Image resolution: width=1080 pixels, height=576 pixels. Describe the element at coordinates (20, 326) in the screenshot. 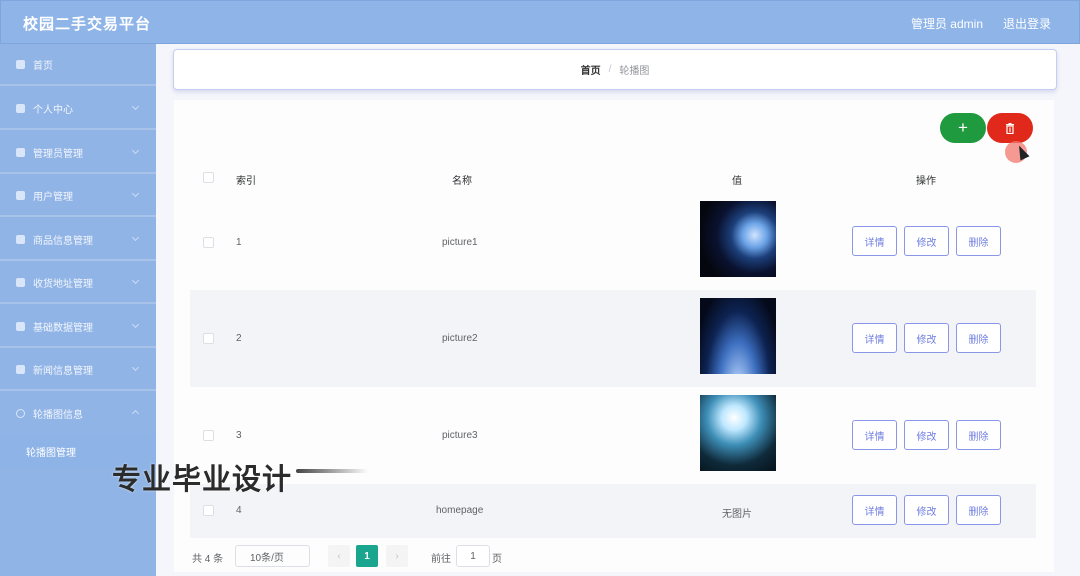

I see `data-icon` at that location.